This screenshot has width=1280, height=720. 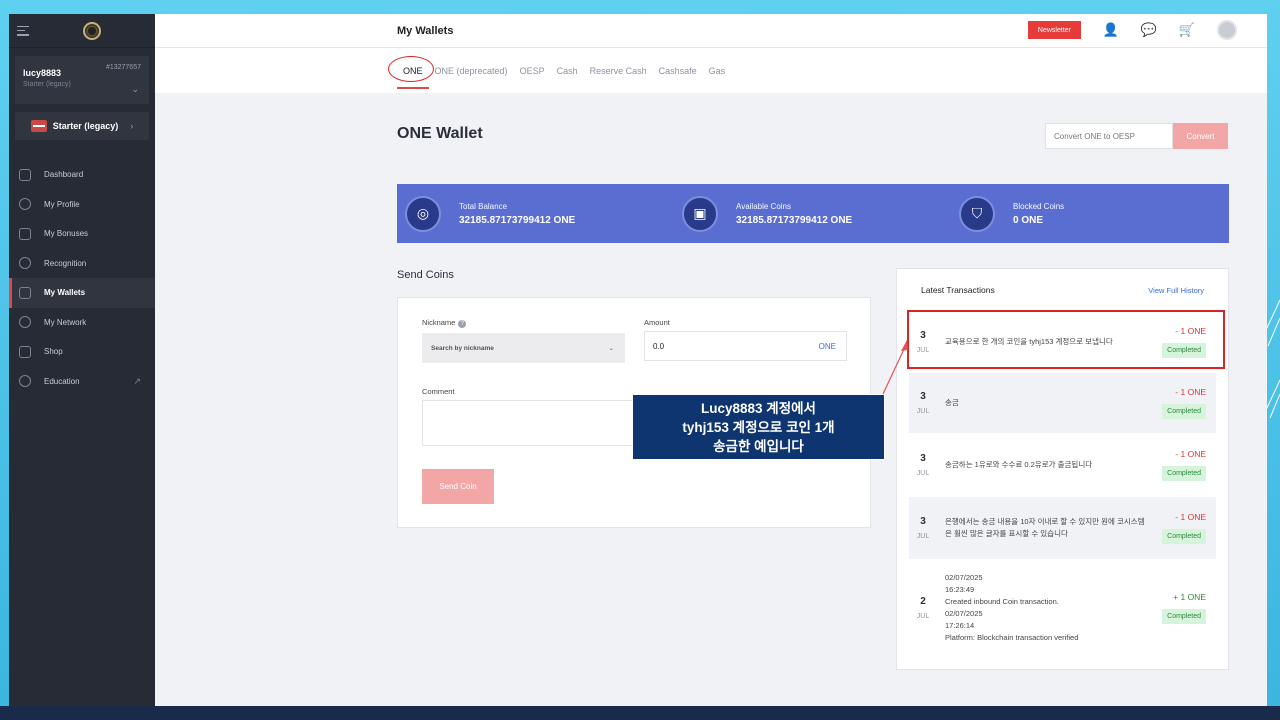 I want to click on sidebar-item-label: Recognition, so click(x=65, y=263).